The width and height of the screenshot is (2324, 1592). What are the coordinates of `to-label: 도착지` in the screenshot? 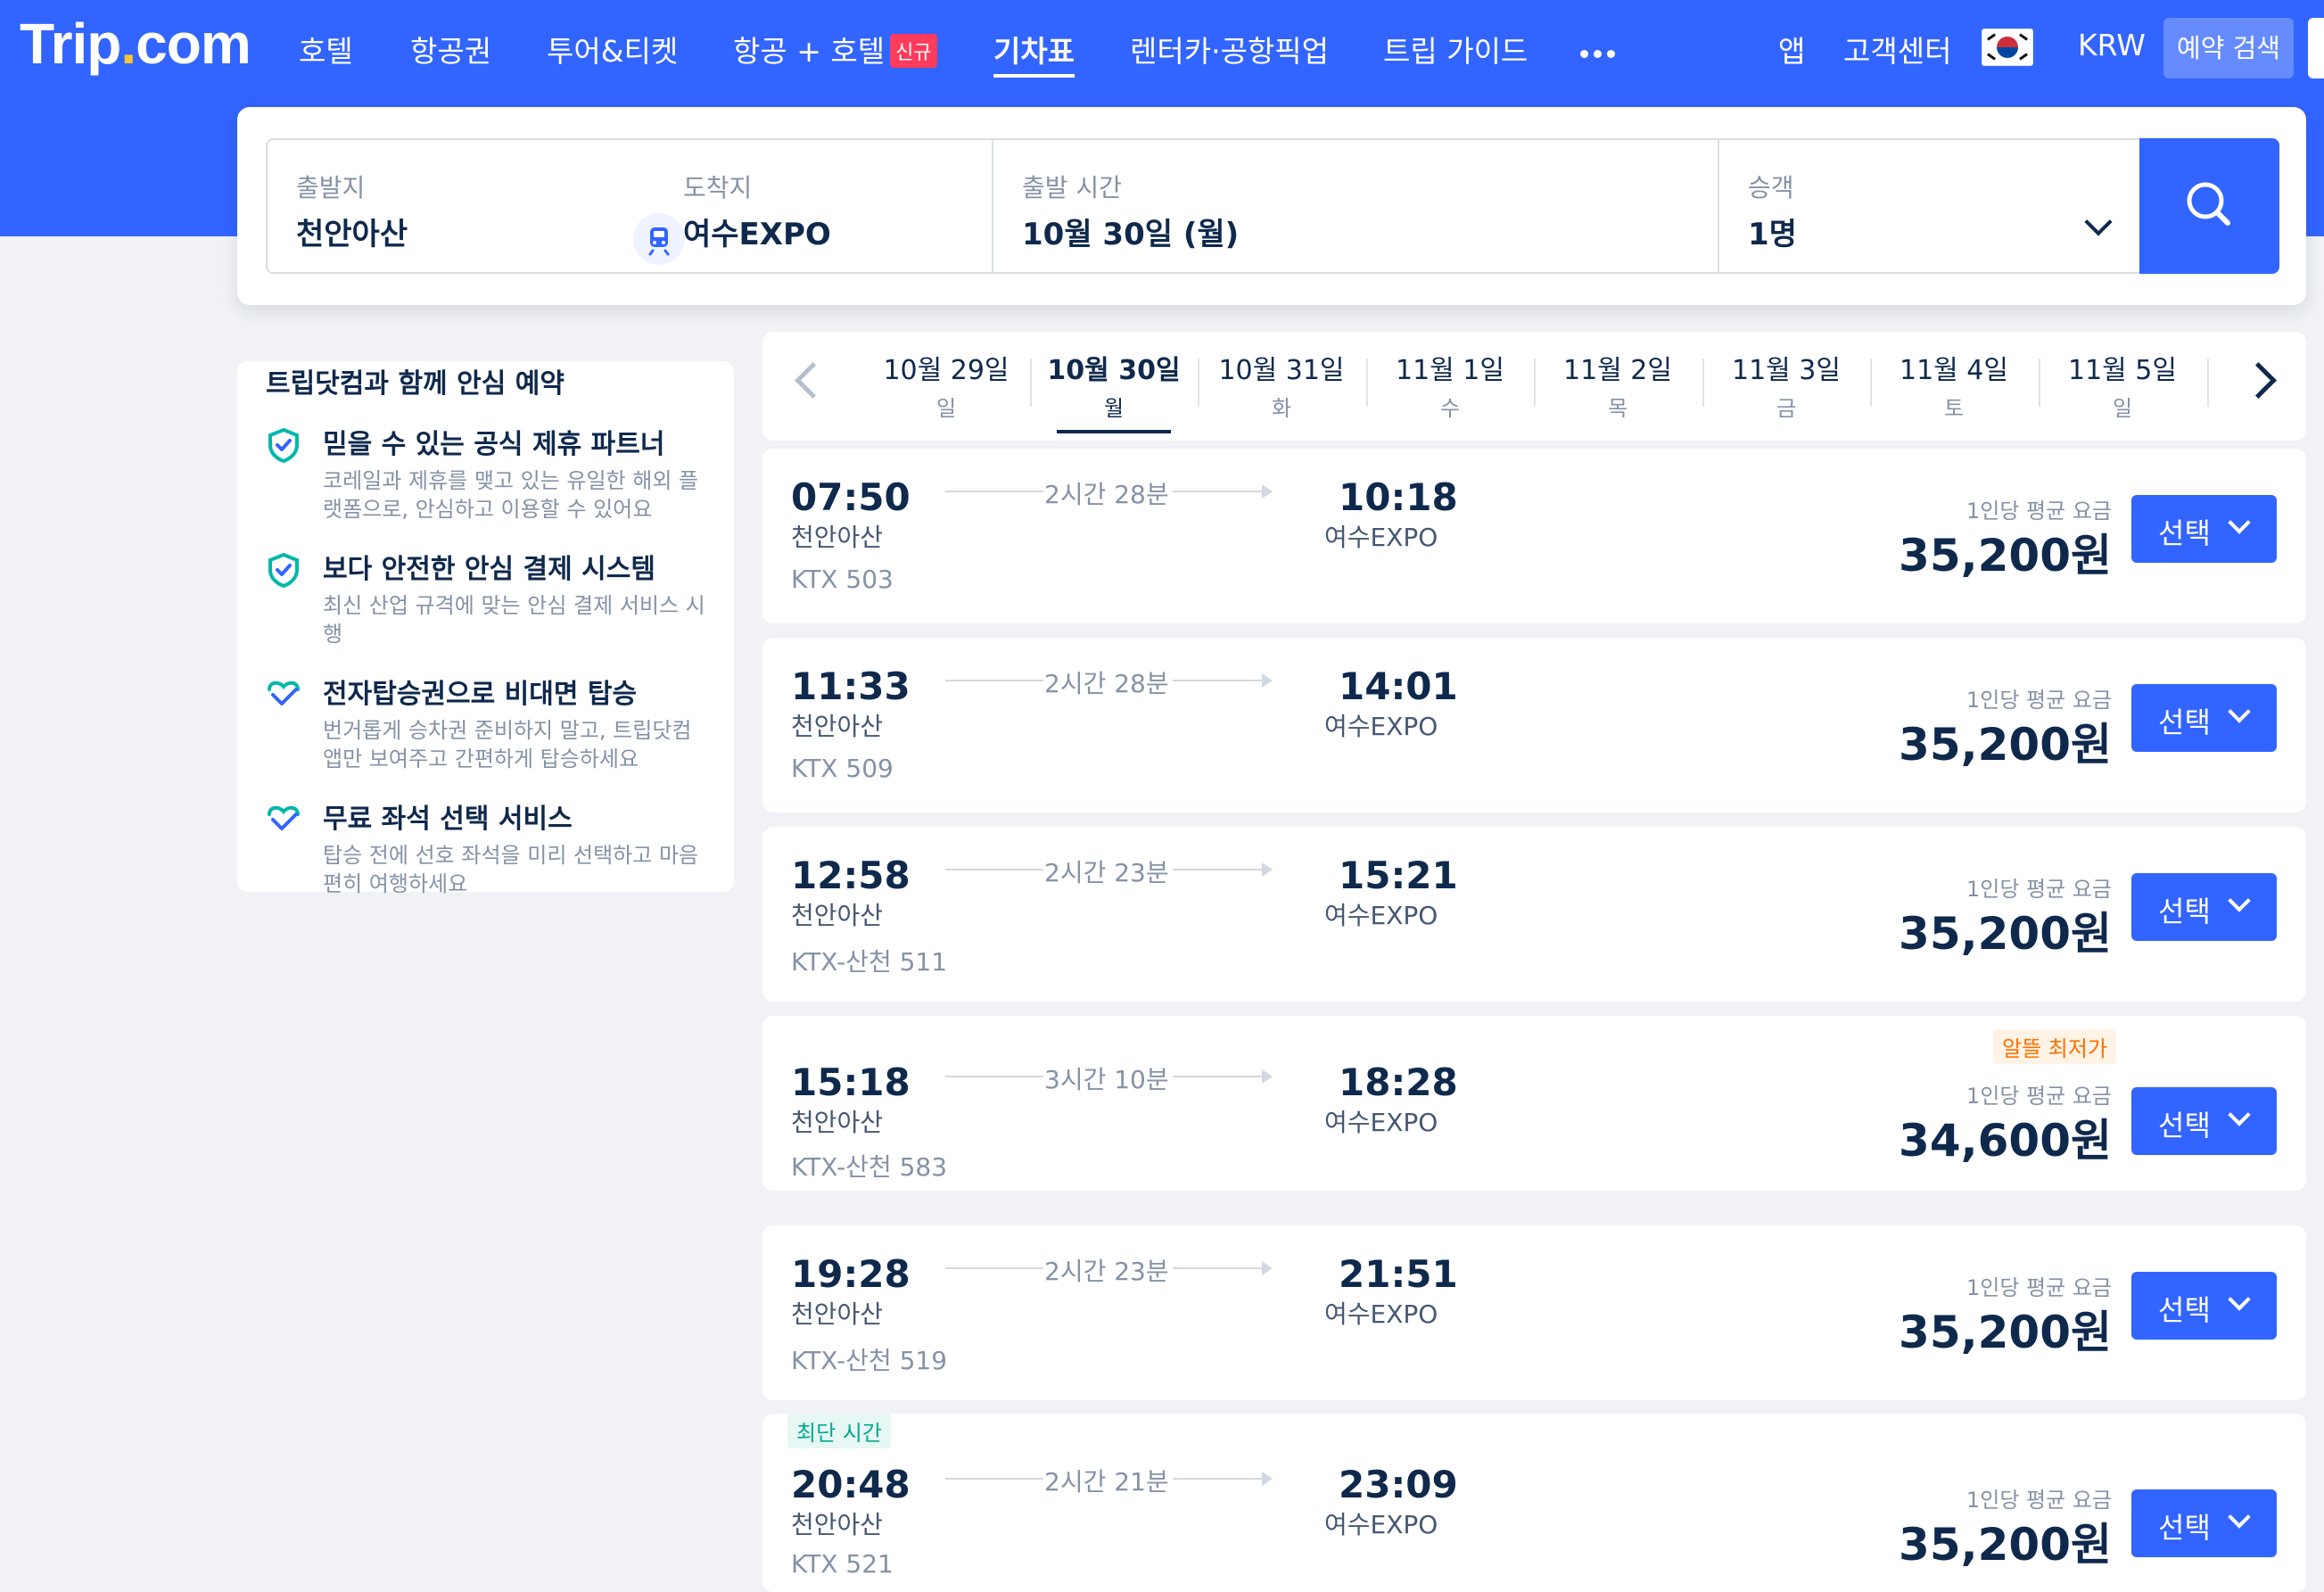 It's located at (718, 188).